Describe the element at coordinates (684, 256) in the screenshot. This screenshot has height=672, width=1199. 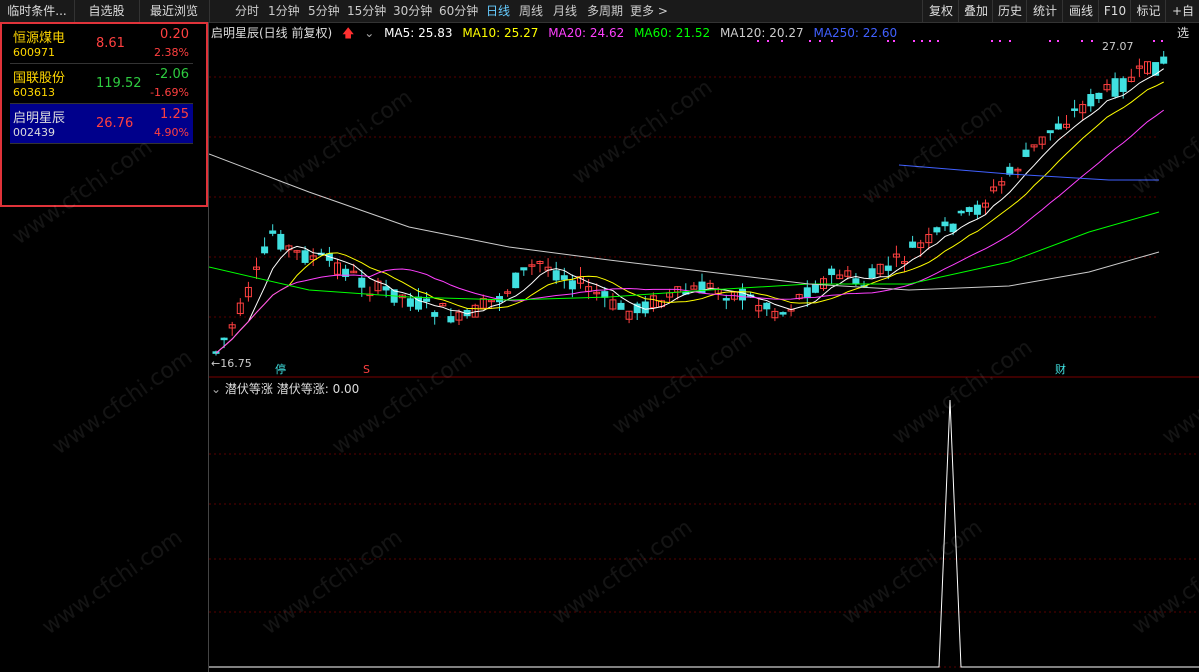
I see `ma60-line` at that location.